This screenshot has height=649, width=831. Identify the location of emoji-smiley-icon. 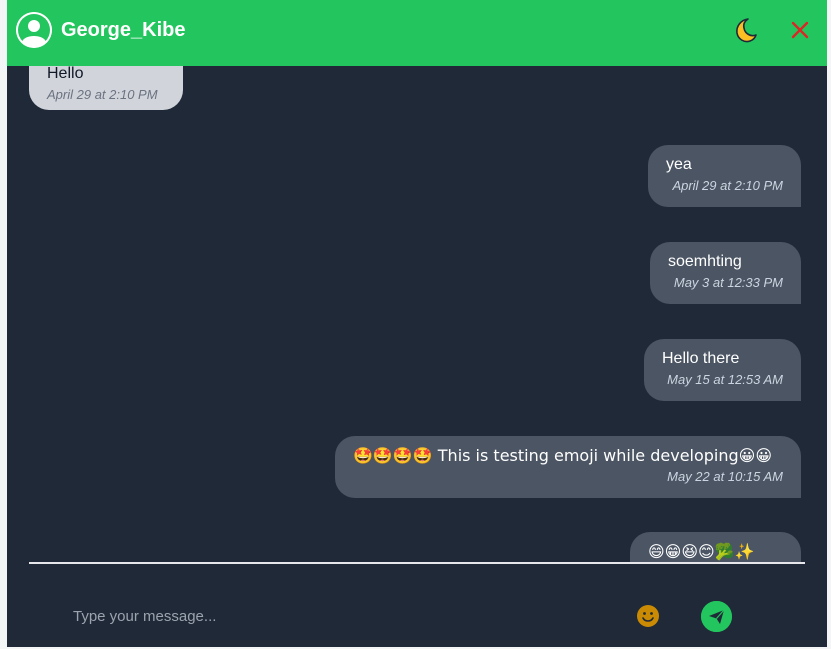
(648, 616).